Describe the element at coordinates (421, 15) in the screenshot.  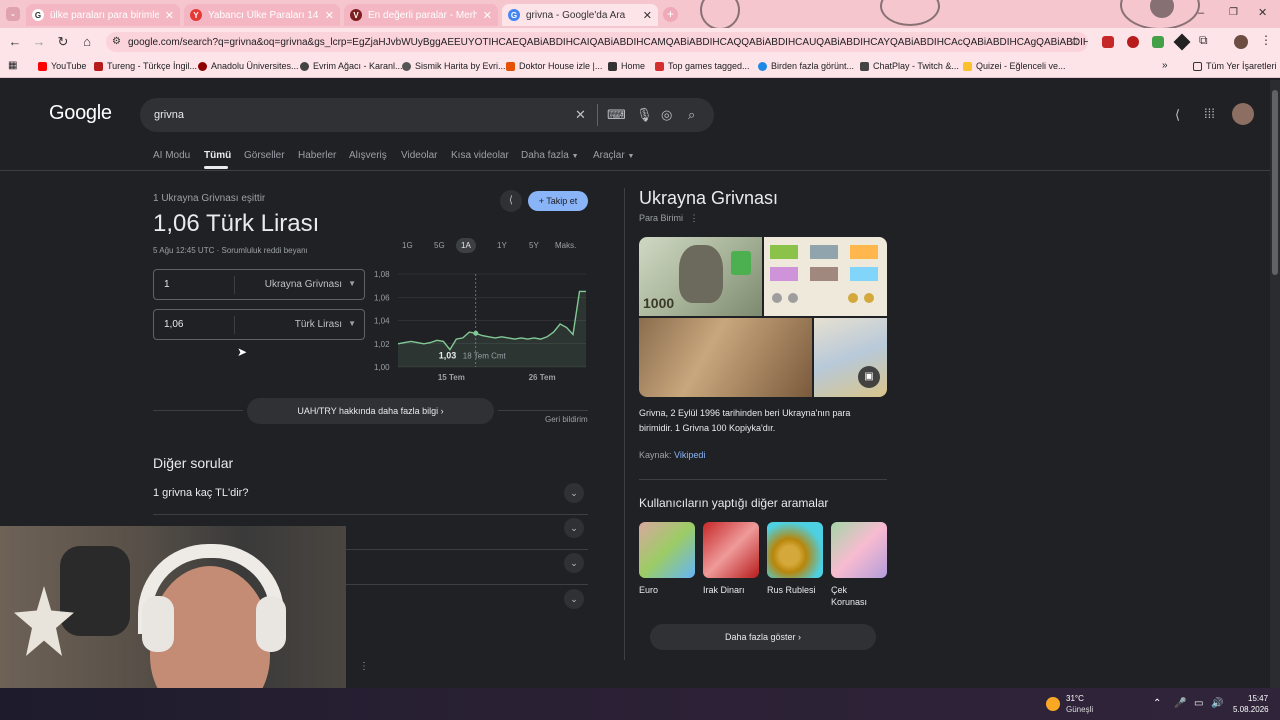
I see `tab-2: V En değerli paralar - Merhaba A ✕` at that location.